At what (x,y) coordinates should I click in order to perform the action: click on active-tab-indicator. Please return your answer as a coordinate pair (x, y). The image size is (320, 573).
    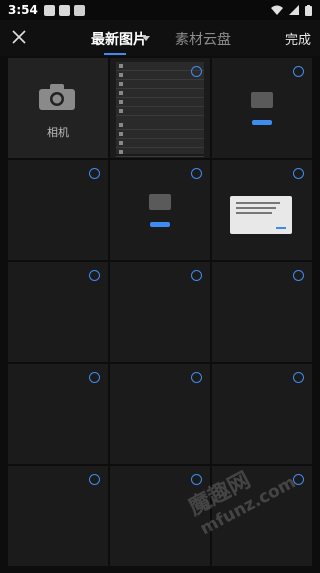
    Looking at the image, I should click on (115, 54).